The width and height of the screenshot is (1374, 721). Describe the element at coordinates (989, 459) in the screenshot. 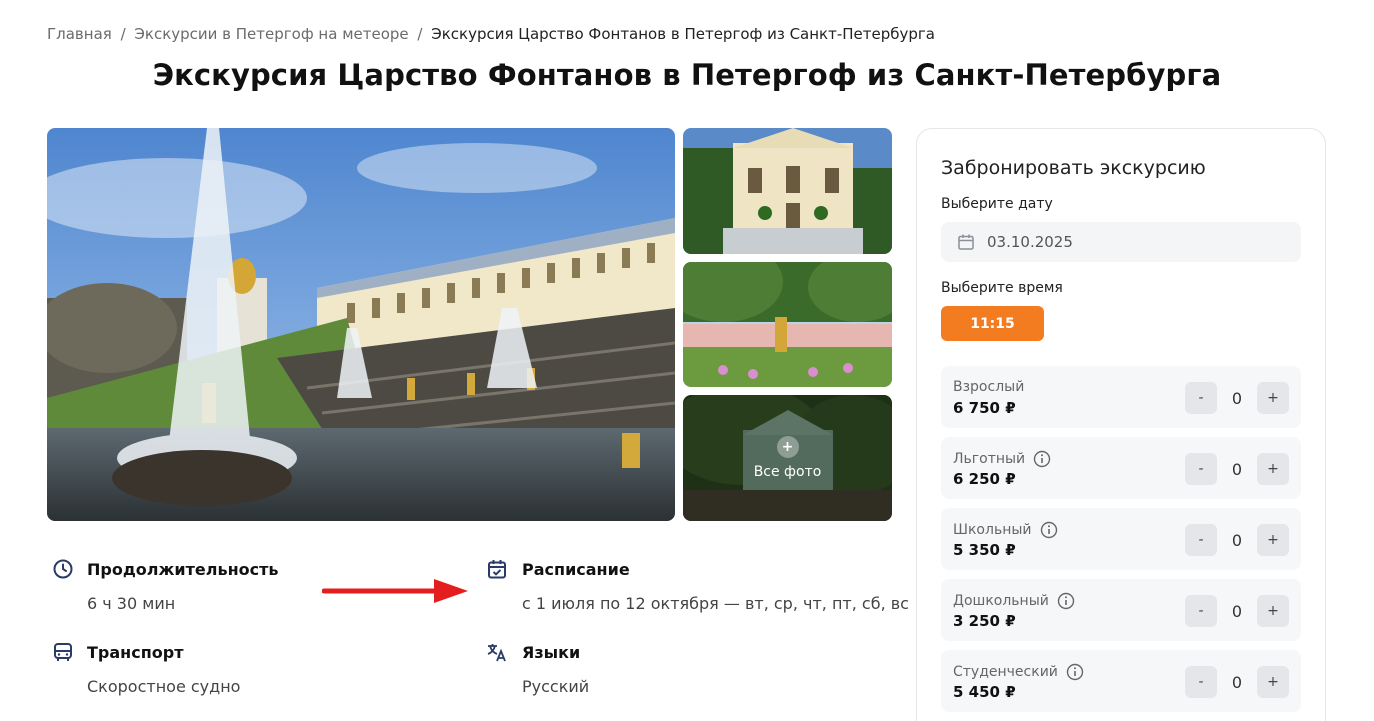

I see `ticket-name: Льготный` at that location.